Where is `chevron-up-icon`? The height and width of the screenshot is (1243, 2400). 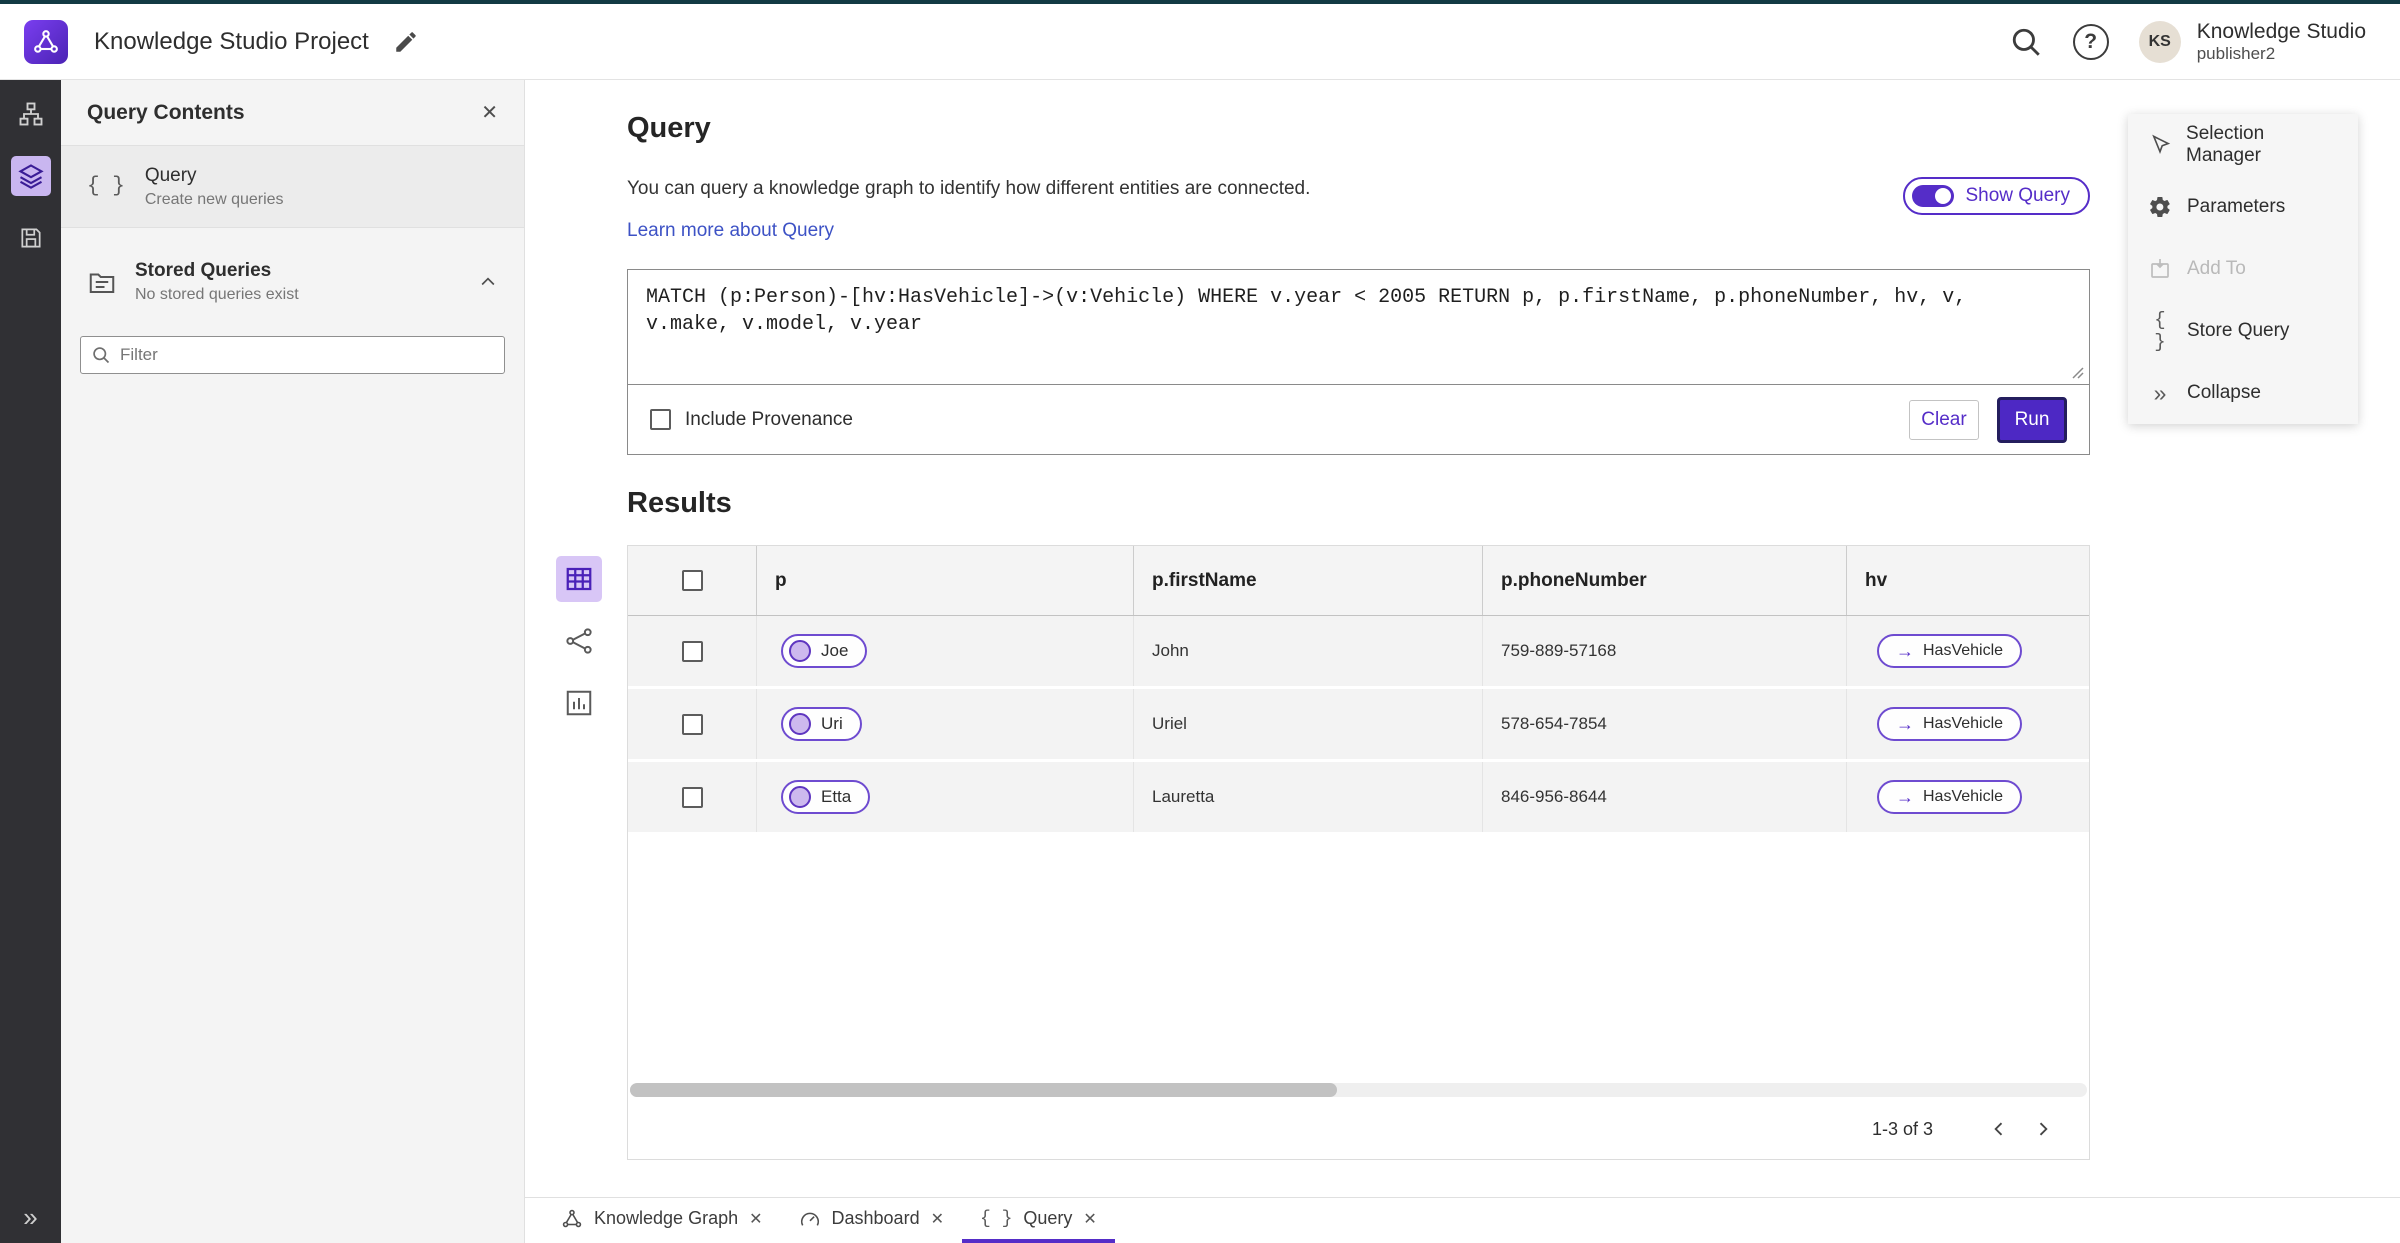
chevron-up-icon is located at coordinates (488, 281).